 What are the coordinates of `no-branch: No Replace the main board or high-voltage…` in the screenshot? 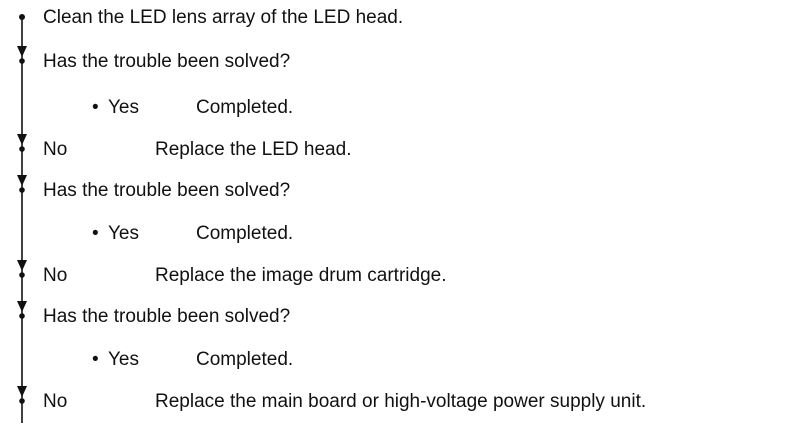 It's located at (344, 402).